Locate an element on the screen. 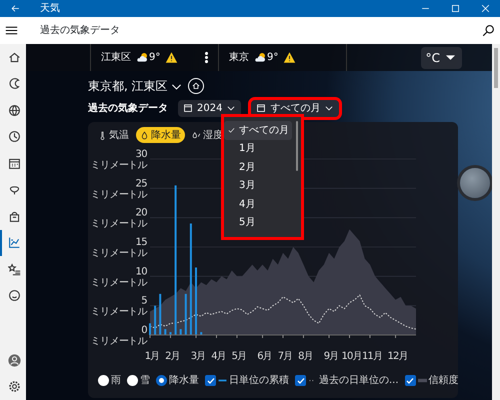 The height and width of the screenshot is (400, 500). x-axis-label: 11月 is located at coordinates (372, 356).